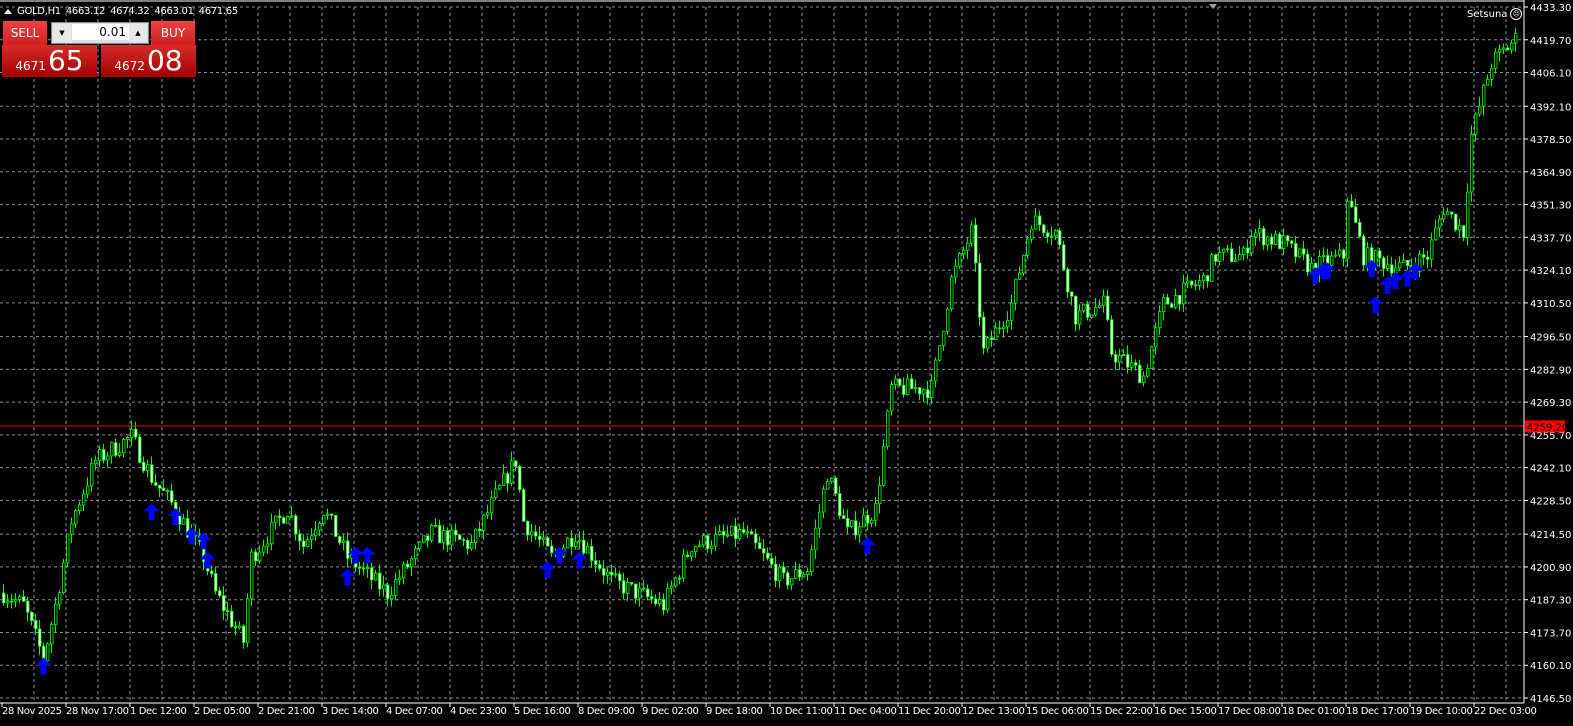 The image size is (1573, 726). What do you see at coordinates (164, 60) in the screenshot?
I see `buy-price-big: 08` at bounding box center [164, 60].